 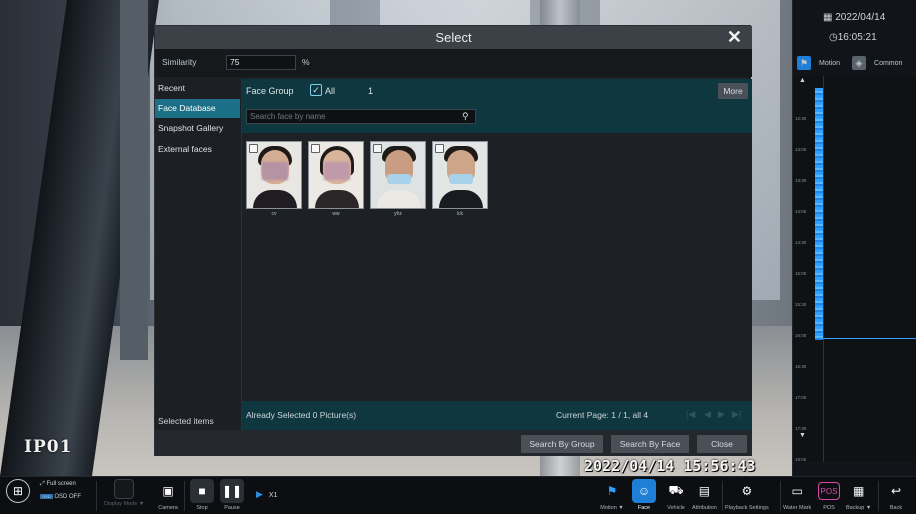 I want to click on backup-icon: ▦, so click(x=859, y=491).